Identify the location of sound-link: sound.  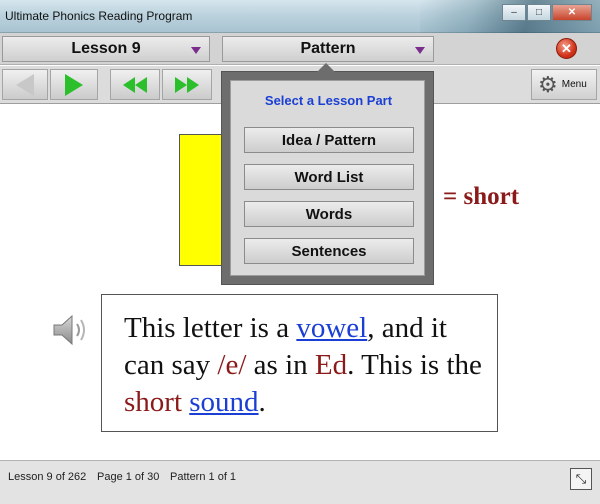
(223, 402).